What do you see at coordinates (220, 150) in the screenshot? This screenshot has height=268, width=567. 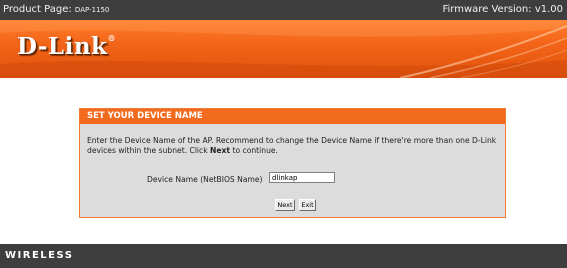 I see `instructions-bold-next: Next` at bounding box center [220, 150].